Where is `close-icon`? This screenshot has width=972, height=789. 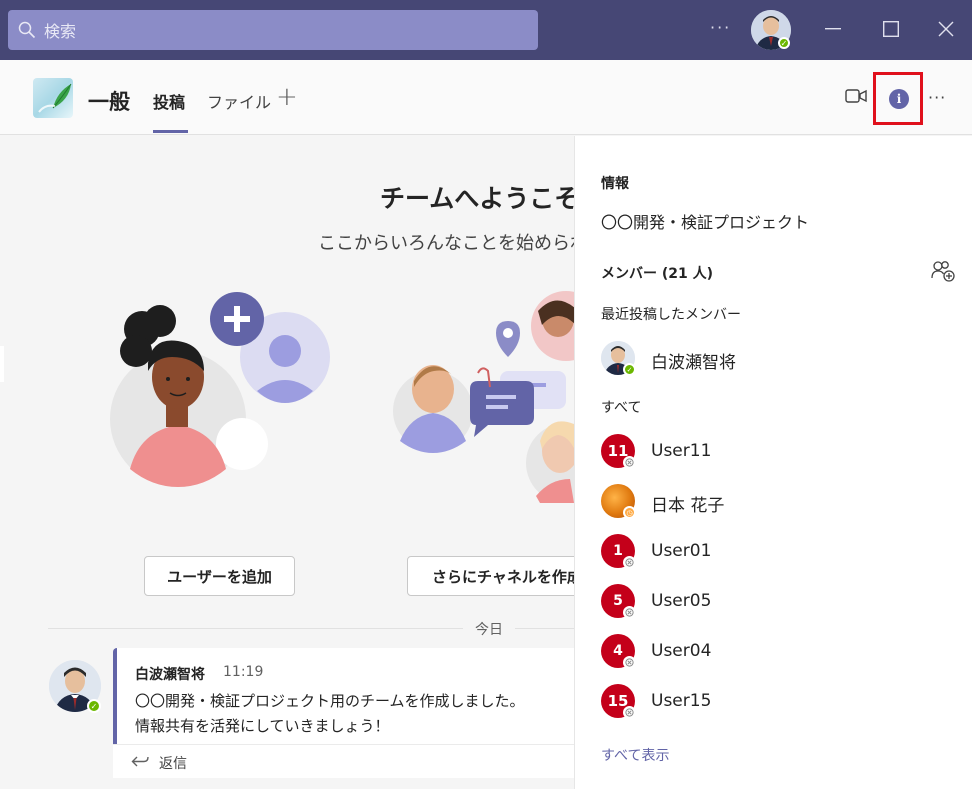
close-icon is located at coordinates (946, 29).